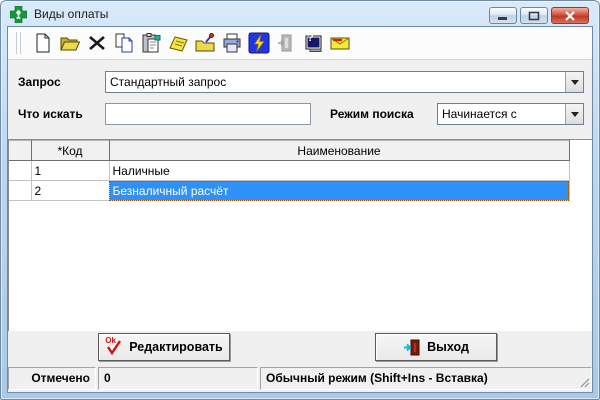 This screenshot has width=600, height=400. I want to click on paste-icon, so click(150, 43).